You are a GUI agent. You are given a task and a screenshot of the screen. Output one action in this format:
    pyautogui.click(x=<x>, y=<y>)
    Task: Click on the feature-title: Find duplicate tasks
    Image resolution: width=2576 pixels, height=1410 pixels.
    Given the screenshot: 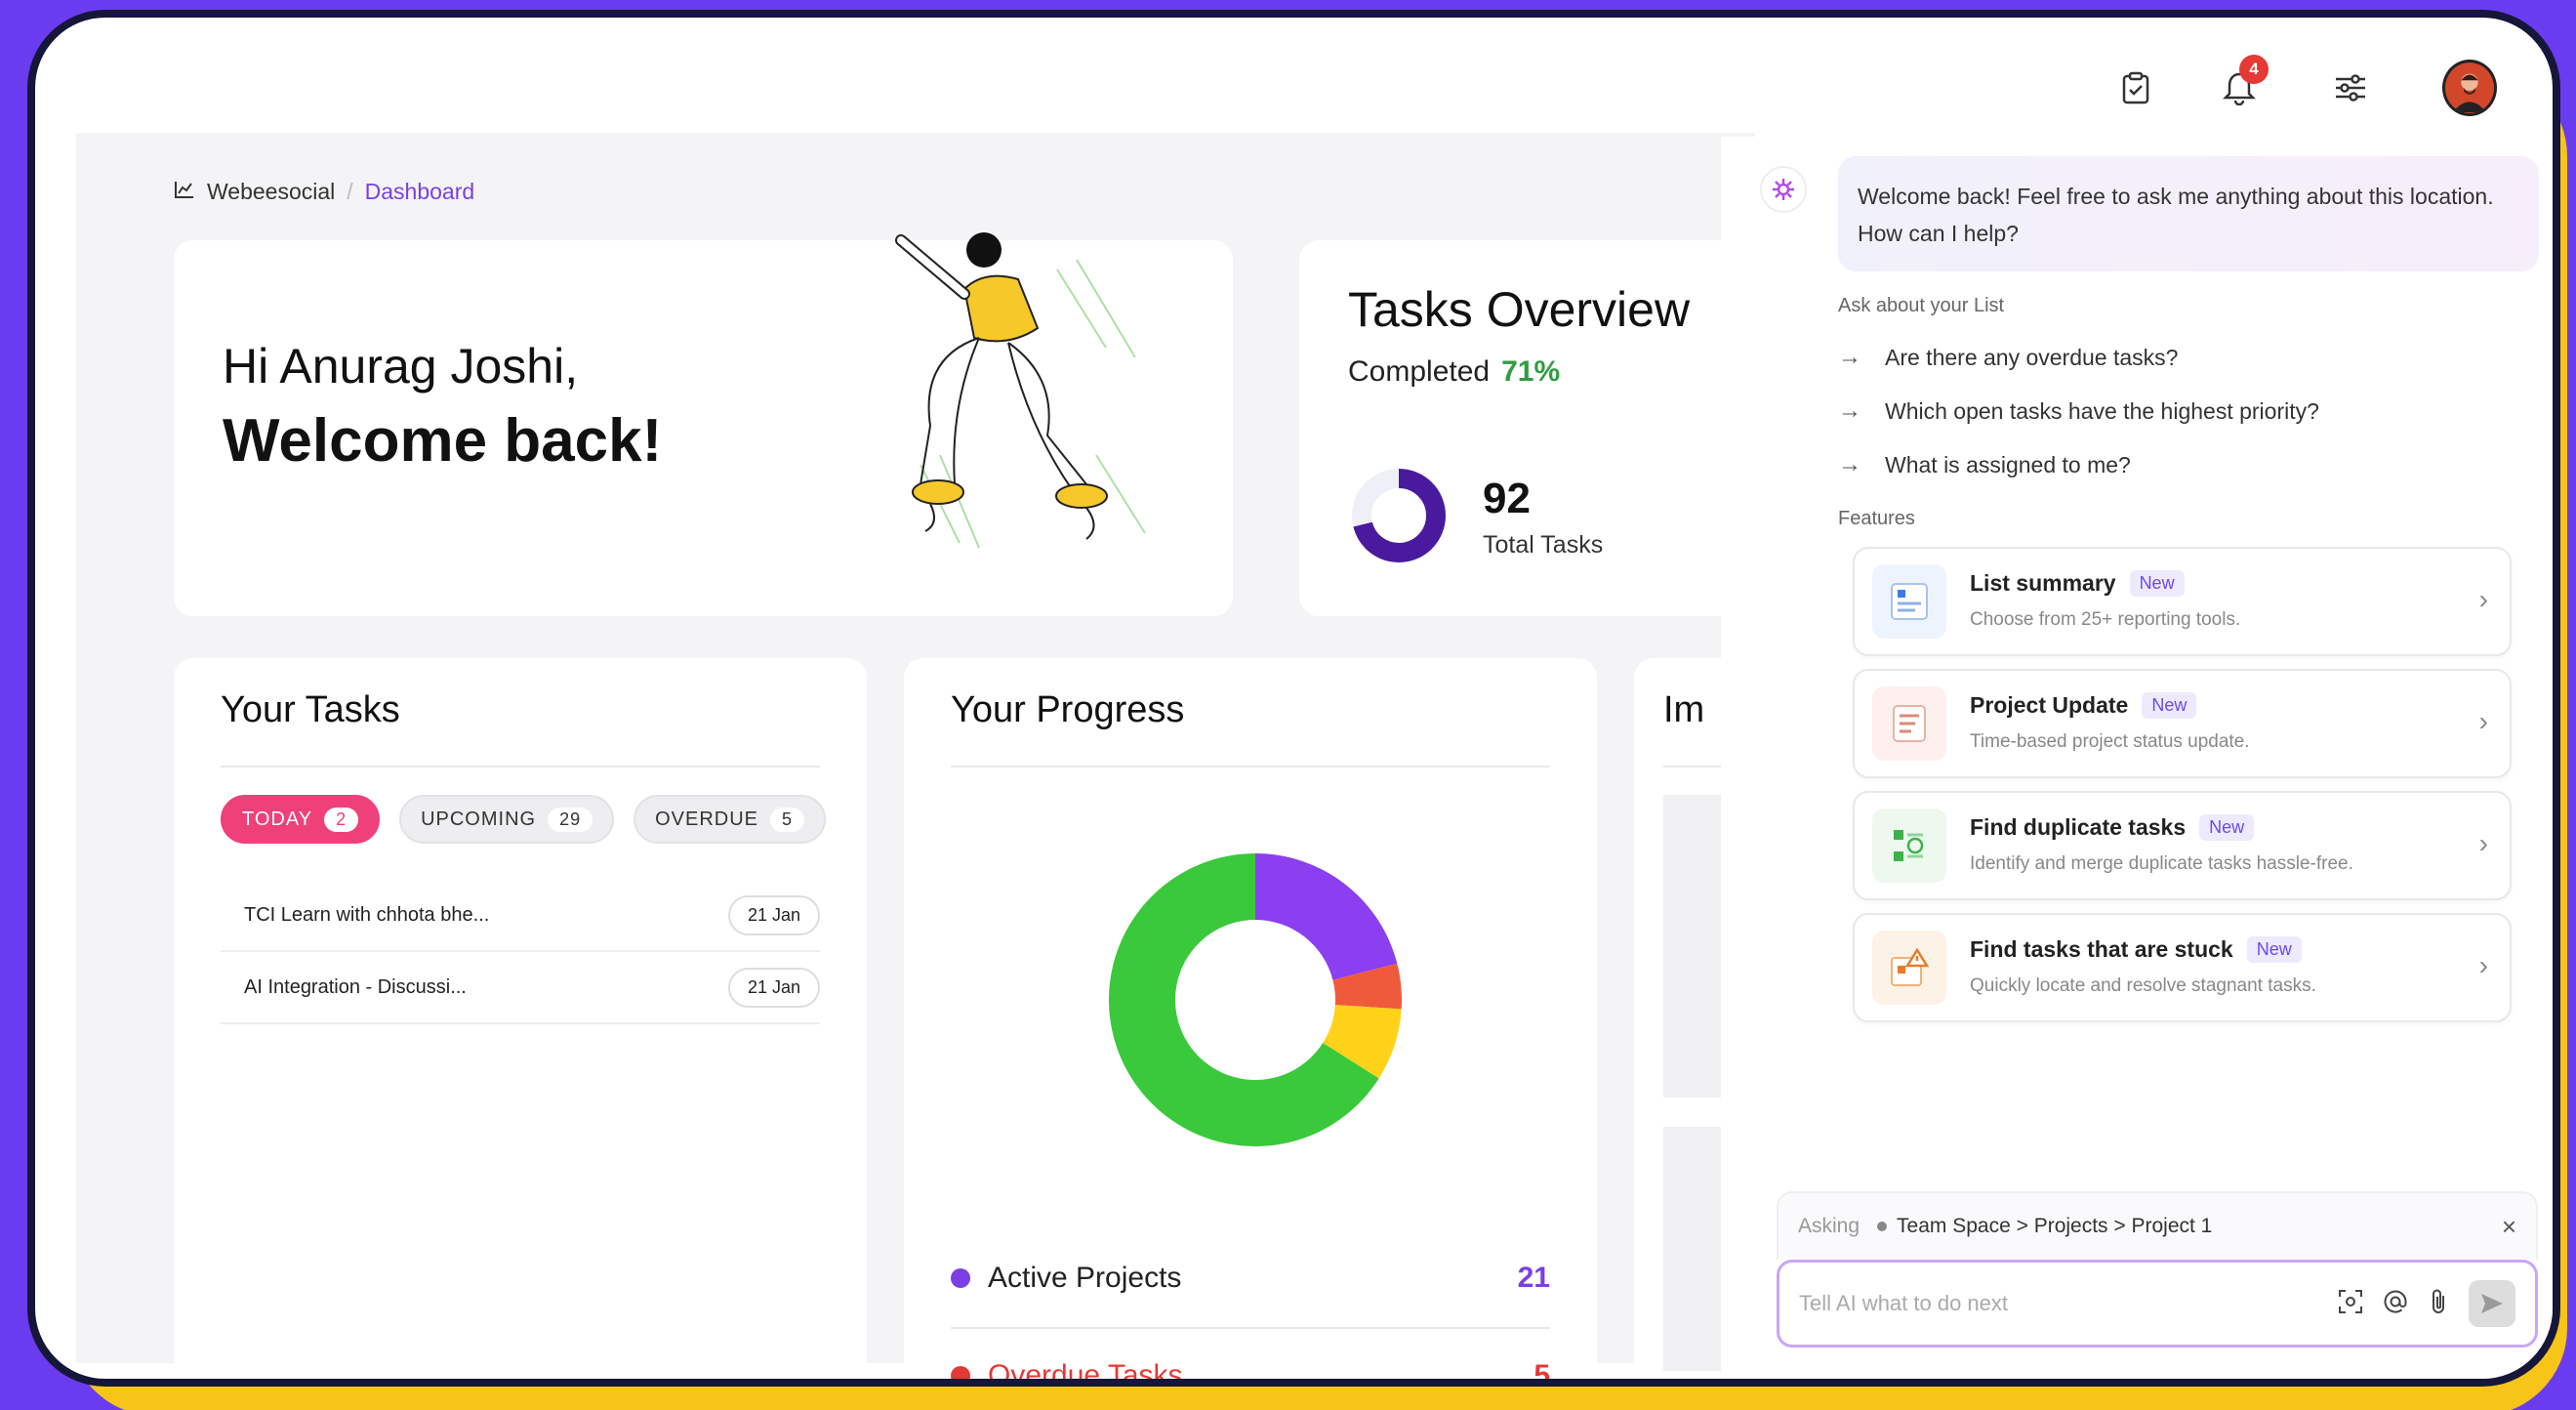 What is the action you would take?
    pyautogui.click(x=2078, y=827)
    